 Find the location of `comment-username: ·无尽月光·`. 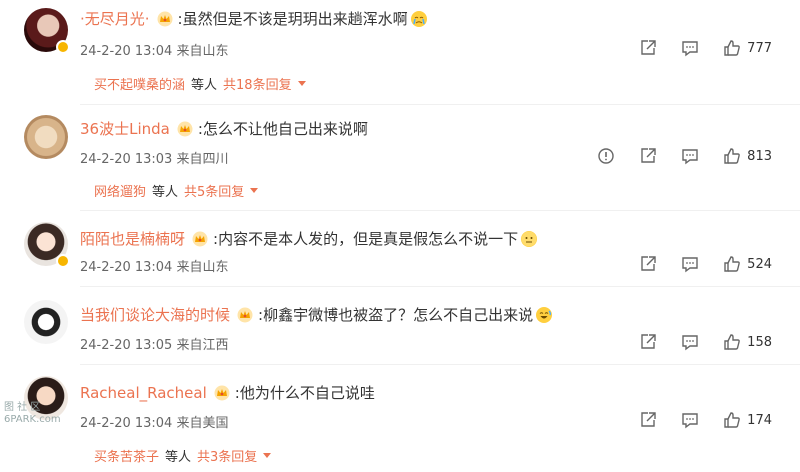

comment-username: ·无尽月光· is located at coordinates (115, 18).